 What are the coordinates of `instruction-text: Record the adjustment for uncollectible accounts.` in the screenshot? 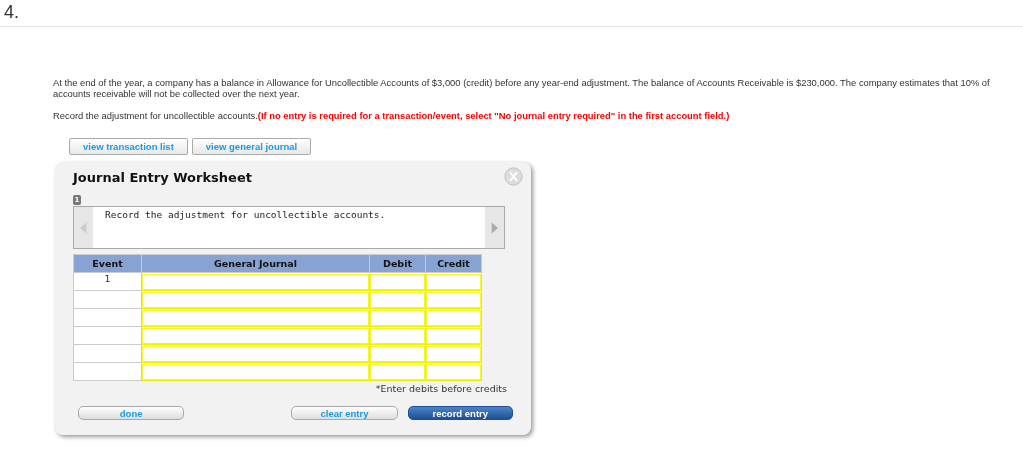 It's located at (155, 115).